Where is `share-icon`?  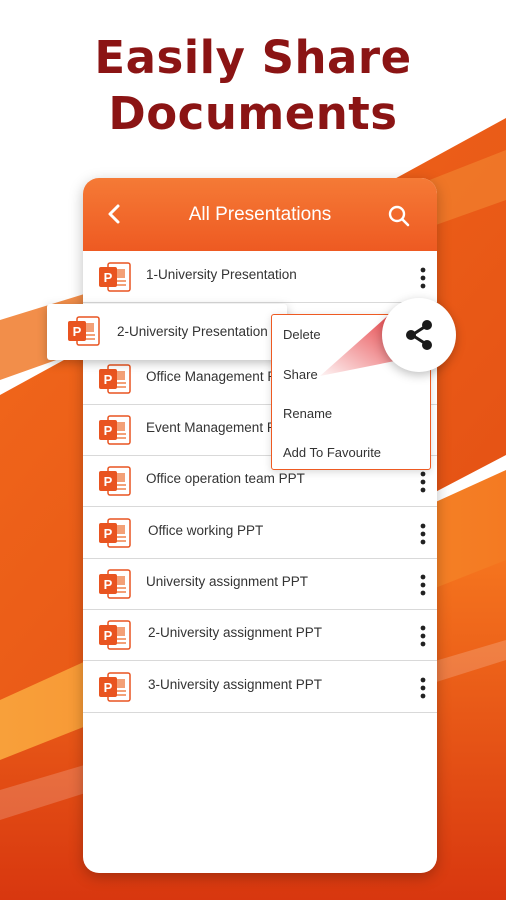
share-icon is located at coordinates (419, 335).